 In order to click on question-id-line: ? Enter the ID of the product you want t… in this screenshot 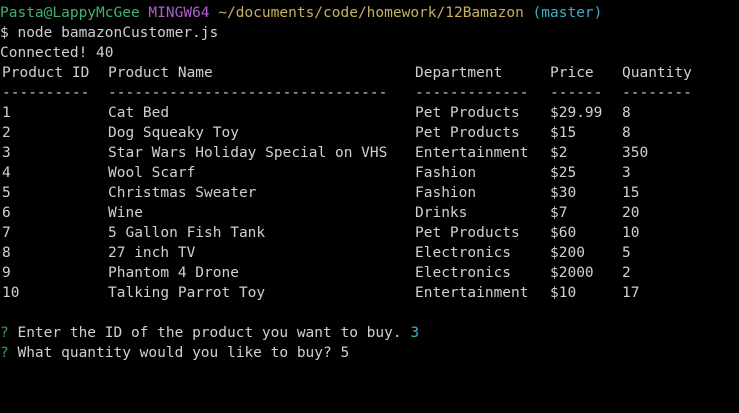, I will do `click(369, 333)`.